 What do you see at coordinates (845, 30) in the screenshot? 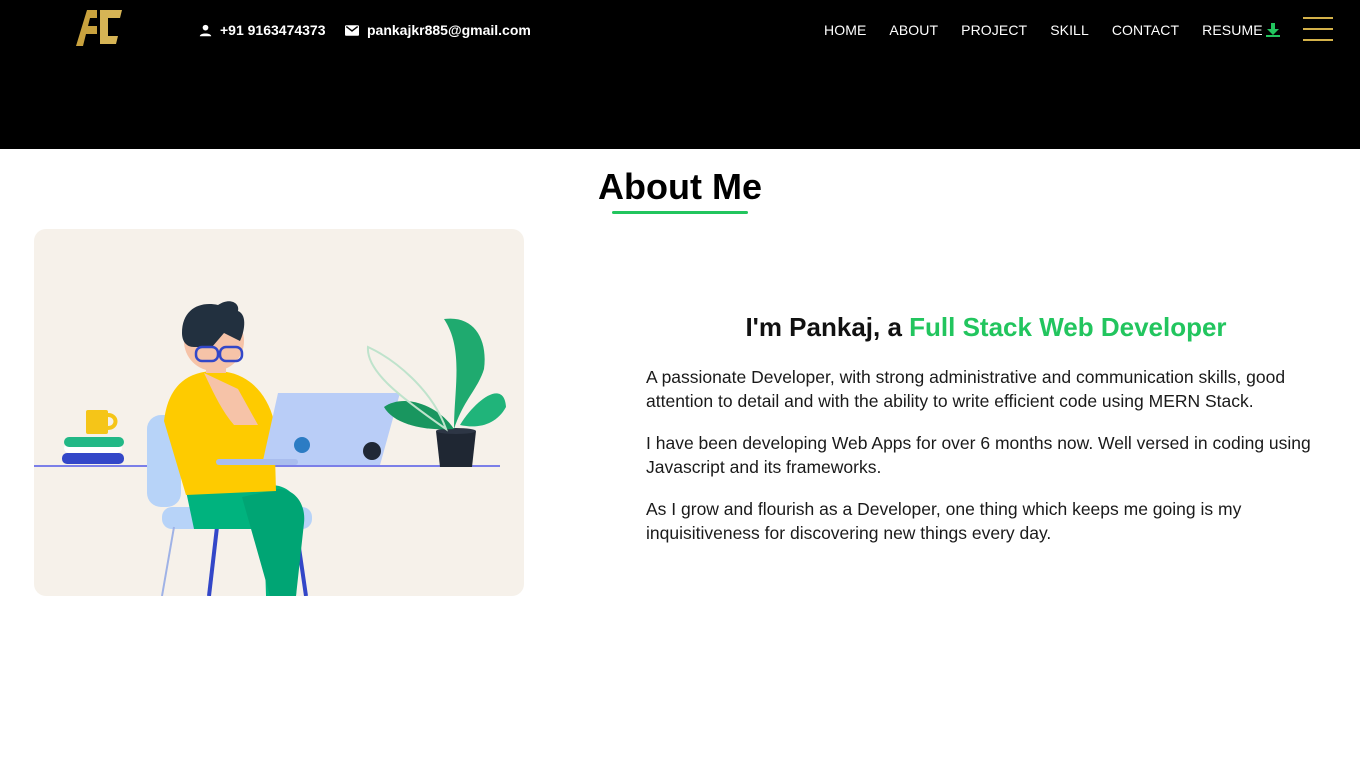
I see `nav-home: HOME` at bounding box center [845, 30].